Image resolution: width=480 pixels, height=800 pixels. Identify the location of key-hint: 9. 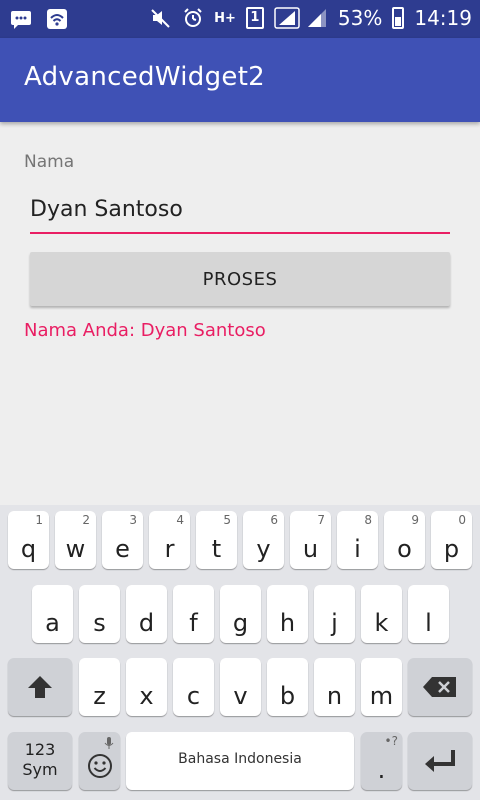
(415, 520).